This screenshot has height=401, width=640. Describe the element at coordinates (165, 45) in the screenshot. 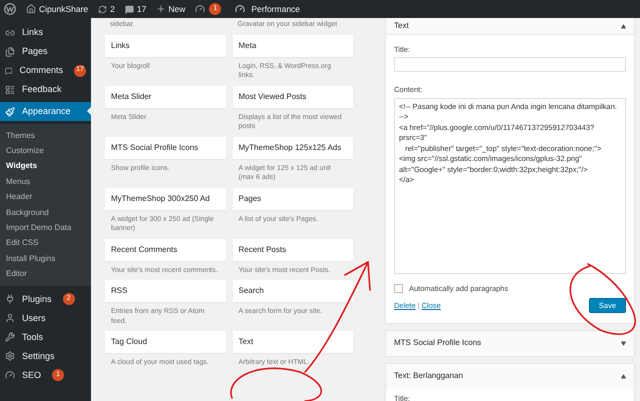

I see `widget-card: Links` at that location.